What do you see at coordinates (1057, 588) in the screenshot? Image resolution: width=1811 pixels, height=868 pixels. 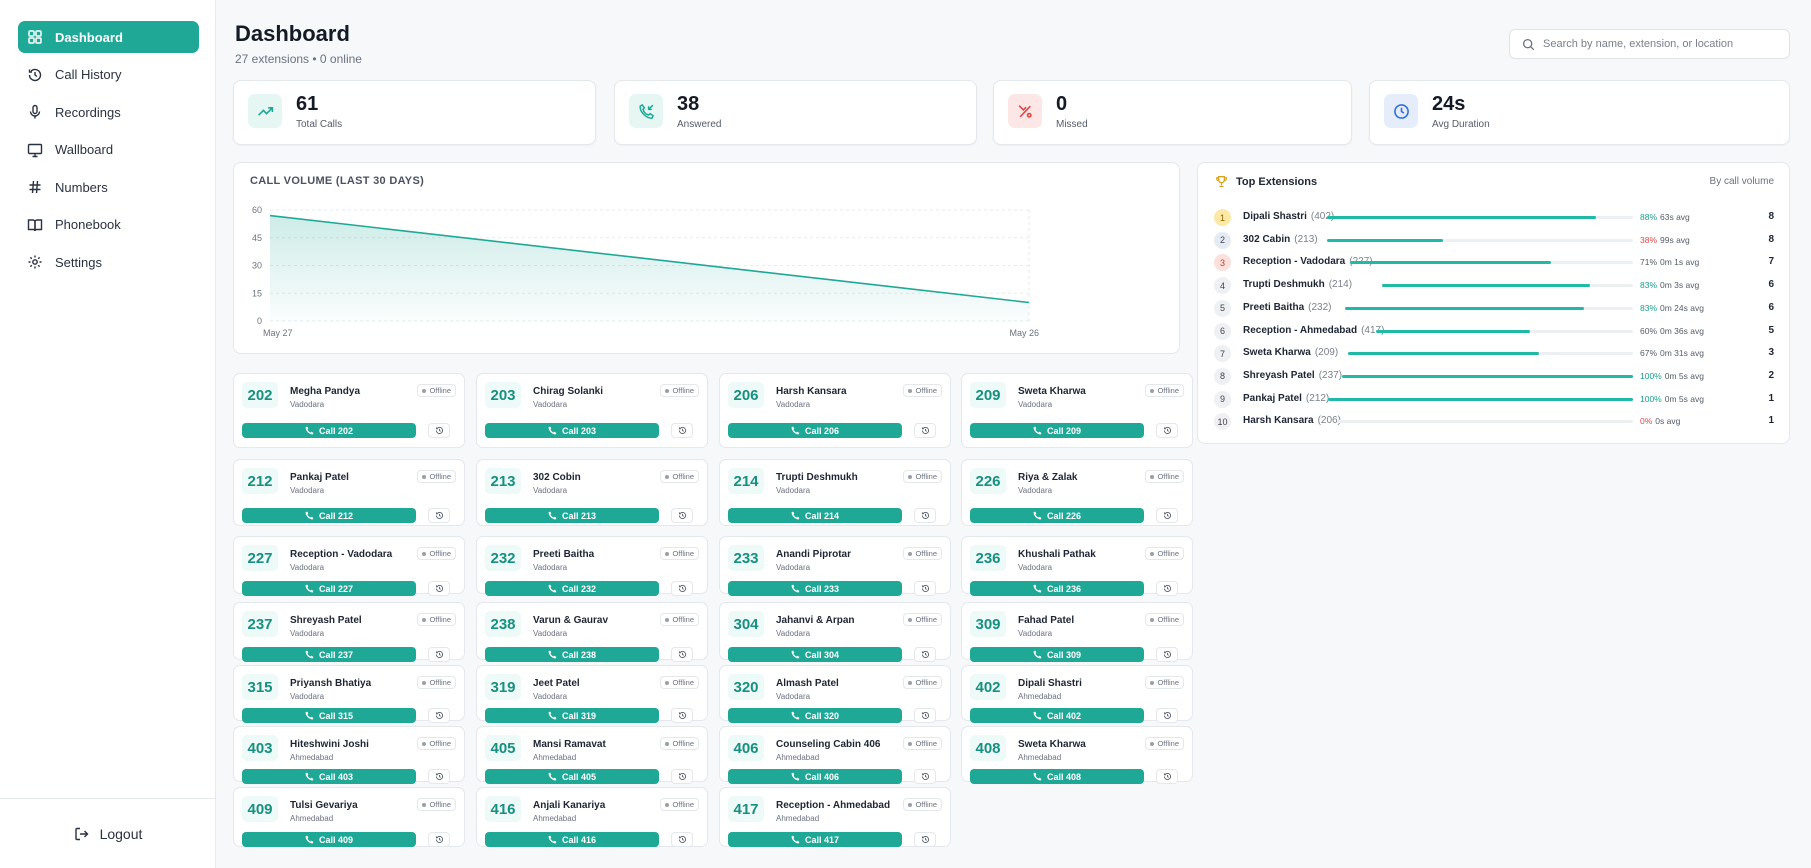 I see `call-button: Call 236` at bounding box center [1057, 588].